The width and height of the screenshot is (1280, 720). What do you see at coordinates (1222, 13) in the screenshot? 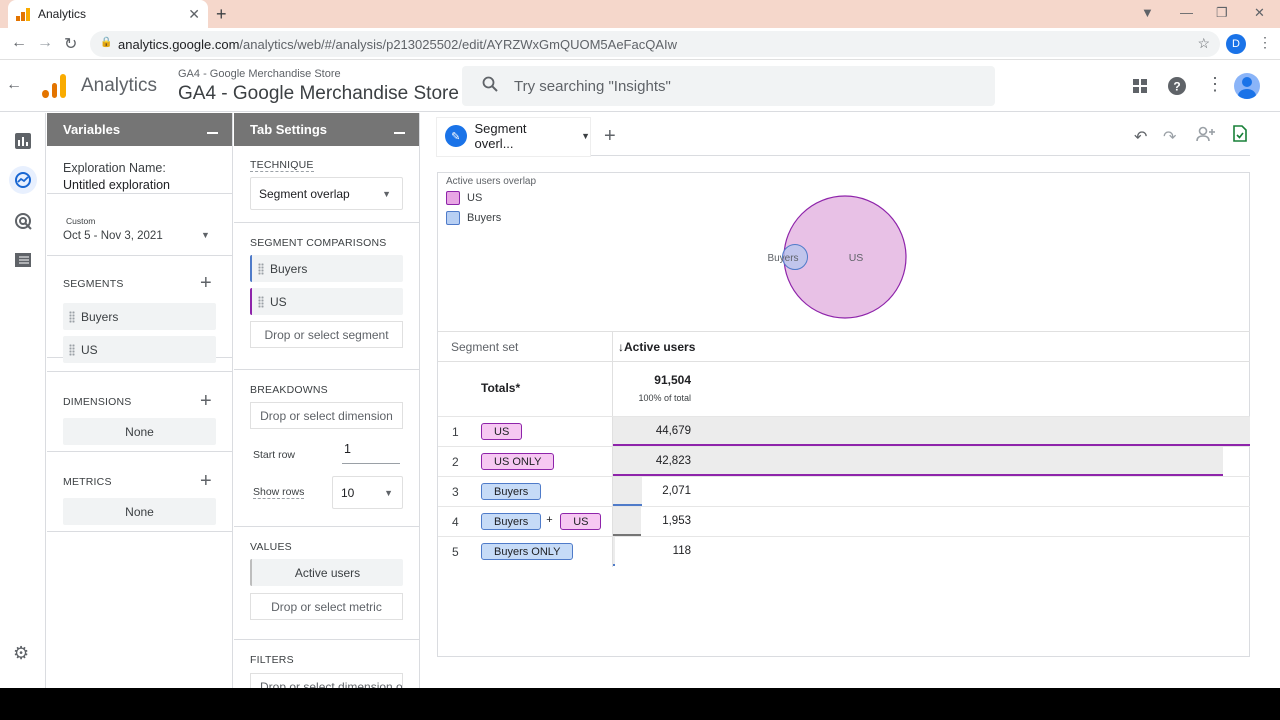
I see `maximize-icon: ❐` at bounding box center [1222, 13].